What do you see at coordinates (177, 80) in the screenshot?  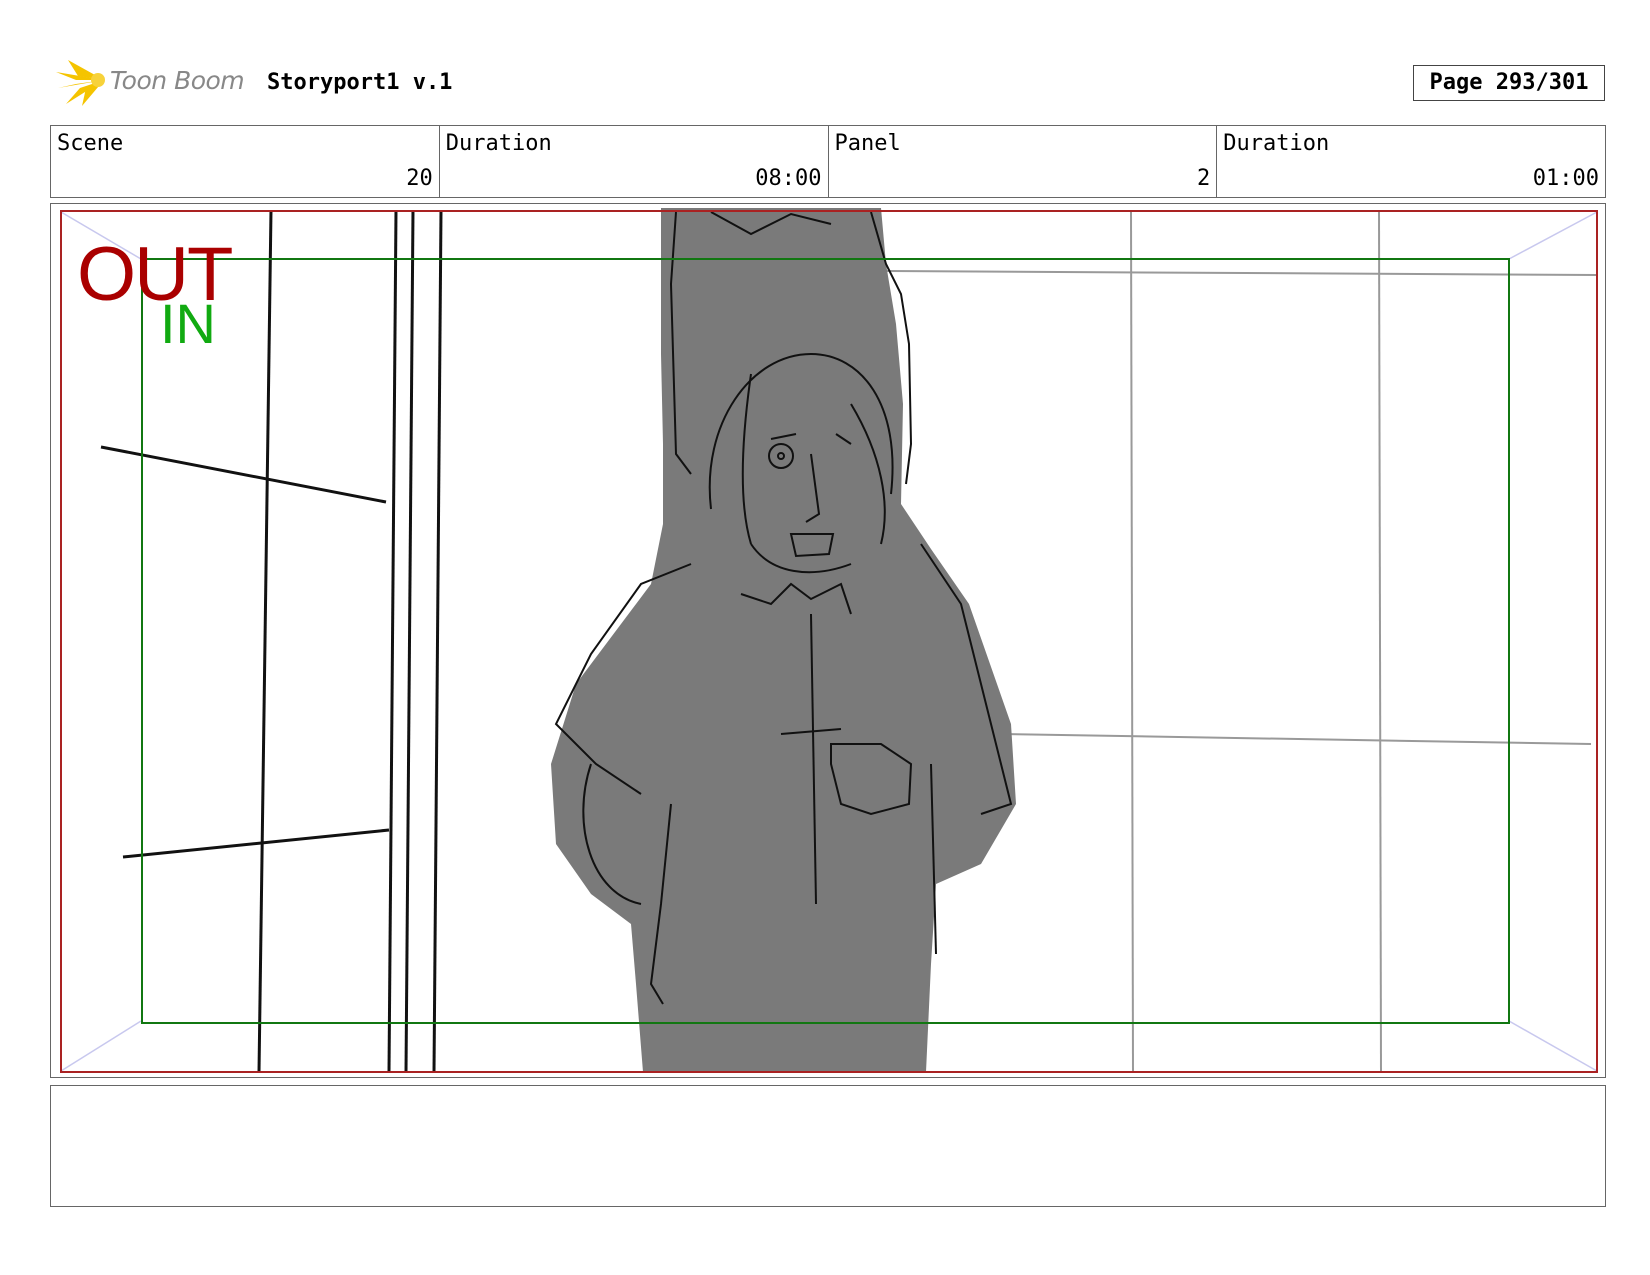 I see `brand-name: Toon Boom` at bounding box center [177, 80].